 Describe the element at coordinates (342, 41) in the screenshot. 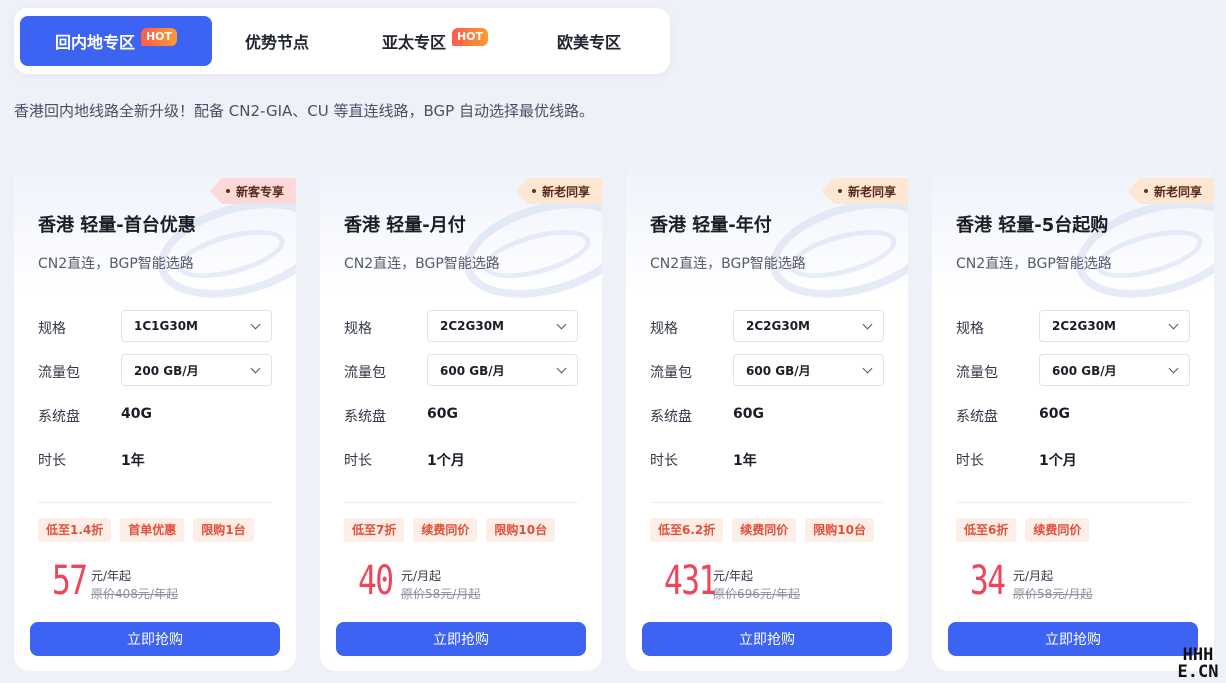

I see `region-tabs: 回内地专区 HOT 优势节点 亚太专区 HOT 欧美专区` at that location.